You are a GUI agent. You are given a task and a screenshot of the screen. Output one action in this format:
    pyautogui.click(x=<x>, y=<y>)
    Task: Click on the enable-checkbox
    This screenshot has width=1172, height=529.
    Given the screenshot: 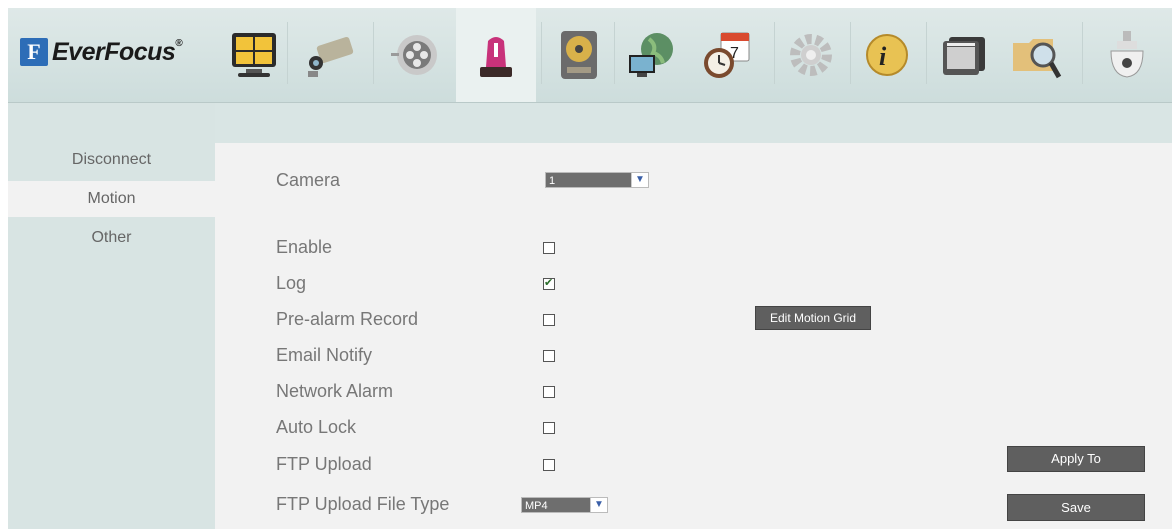 What is the action you would take?
    pyautogui.click(x=549, y=248)
    